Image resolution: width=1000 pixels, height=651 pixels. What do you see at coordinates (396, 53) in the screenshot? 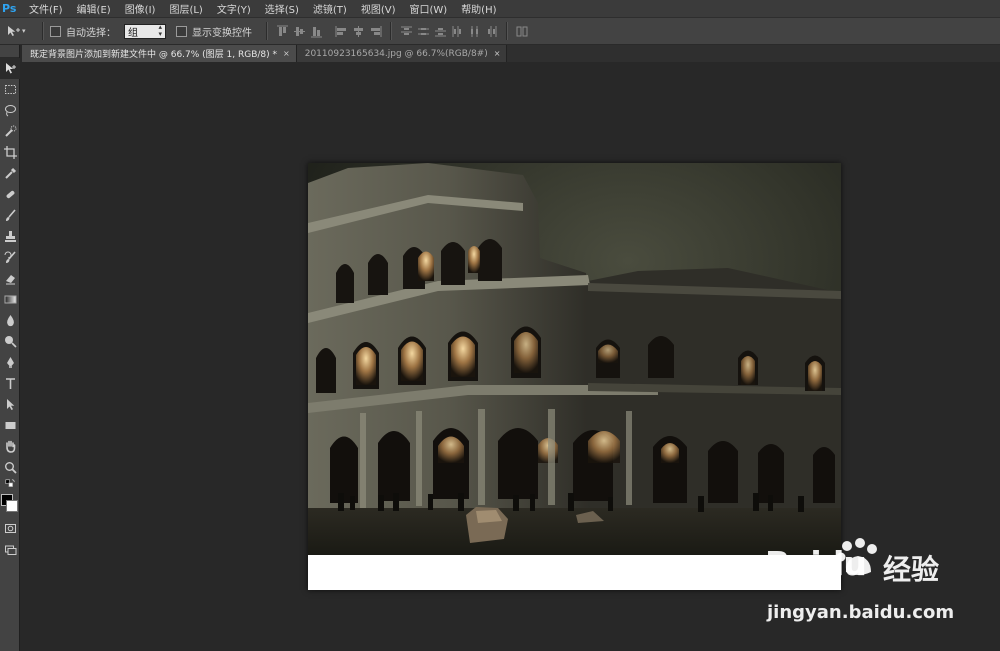
I see `tab-label: 20110923165634.jpg @ 66.7%(RGB/8#)` at bounding box center [396, 53].